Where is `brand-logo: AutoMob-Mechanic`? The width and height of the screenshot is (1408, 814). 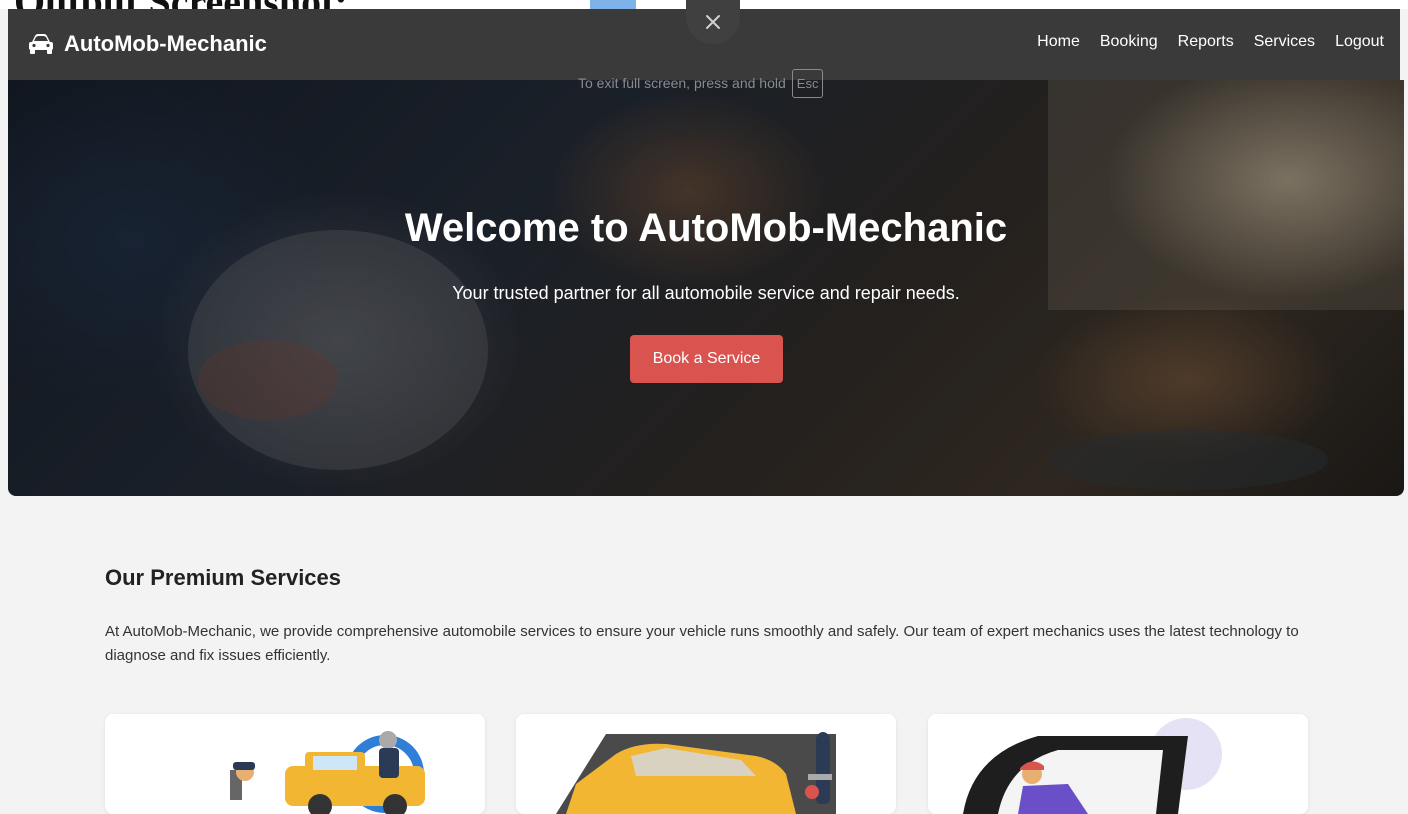 brand-logo: AutoMob-Mechanic is located at coordinates (147, 44).